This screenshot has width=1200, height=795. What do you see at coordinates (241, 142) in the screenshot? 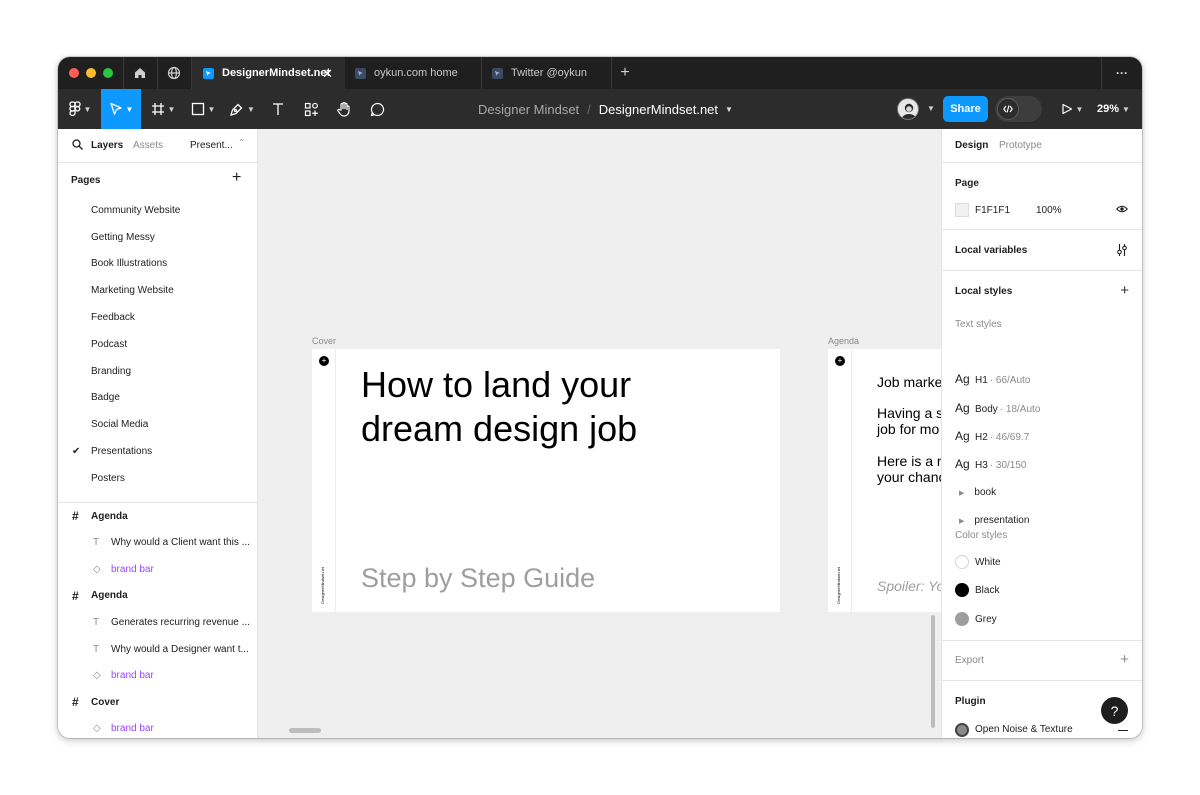
I see `chevron-up-icon: ⌃` at bounding box center [241, 142].